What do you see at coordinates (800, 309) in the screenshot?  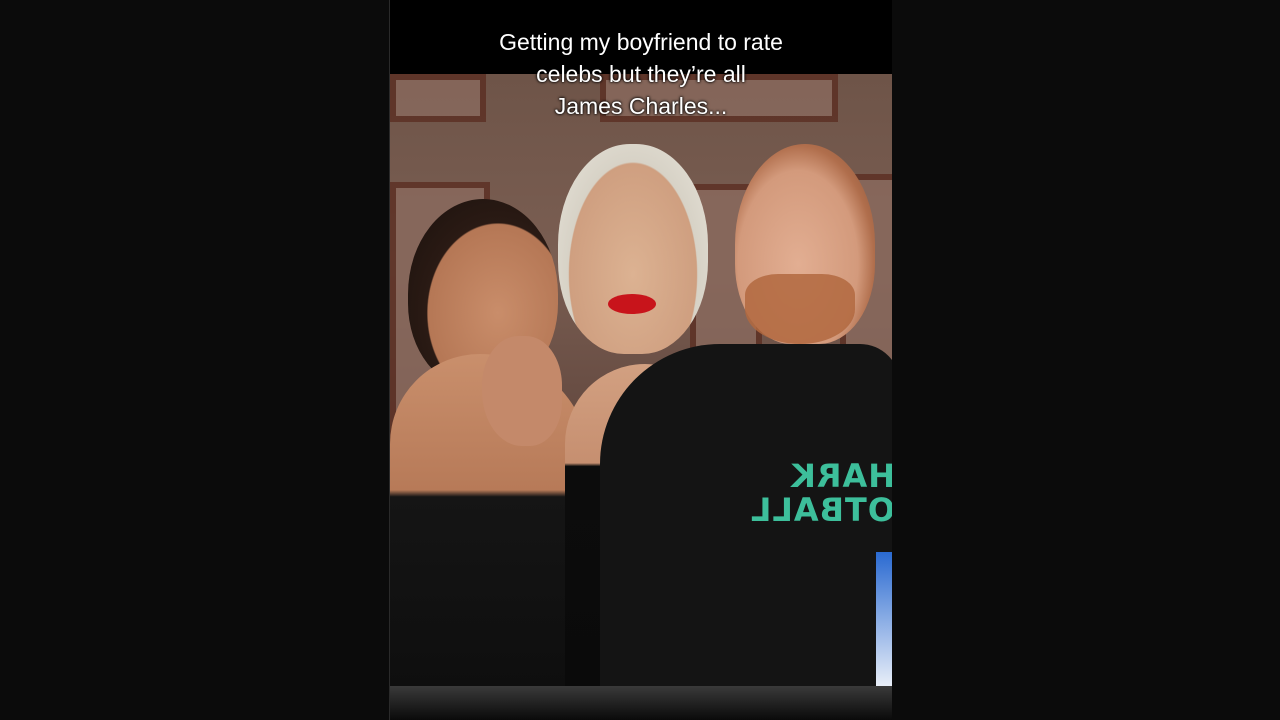 I see `man-beard` at bounding box center [800, 309].